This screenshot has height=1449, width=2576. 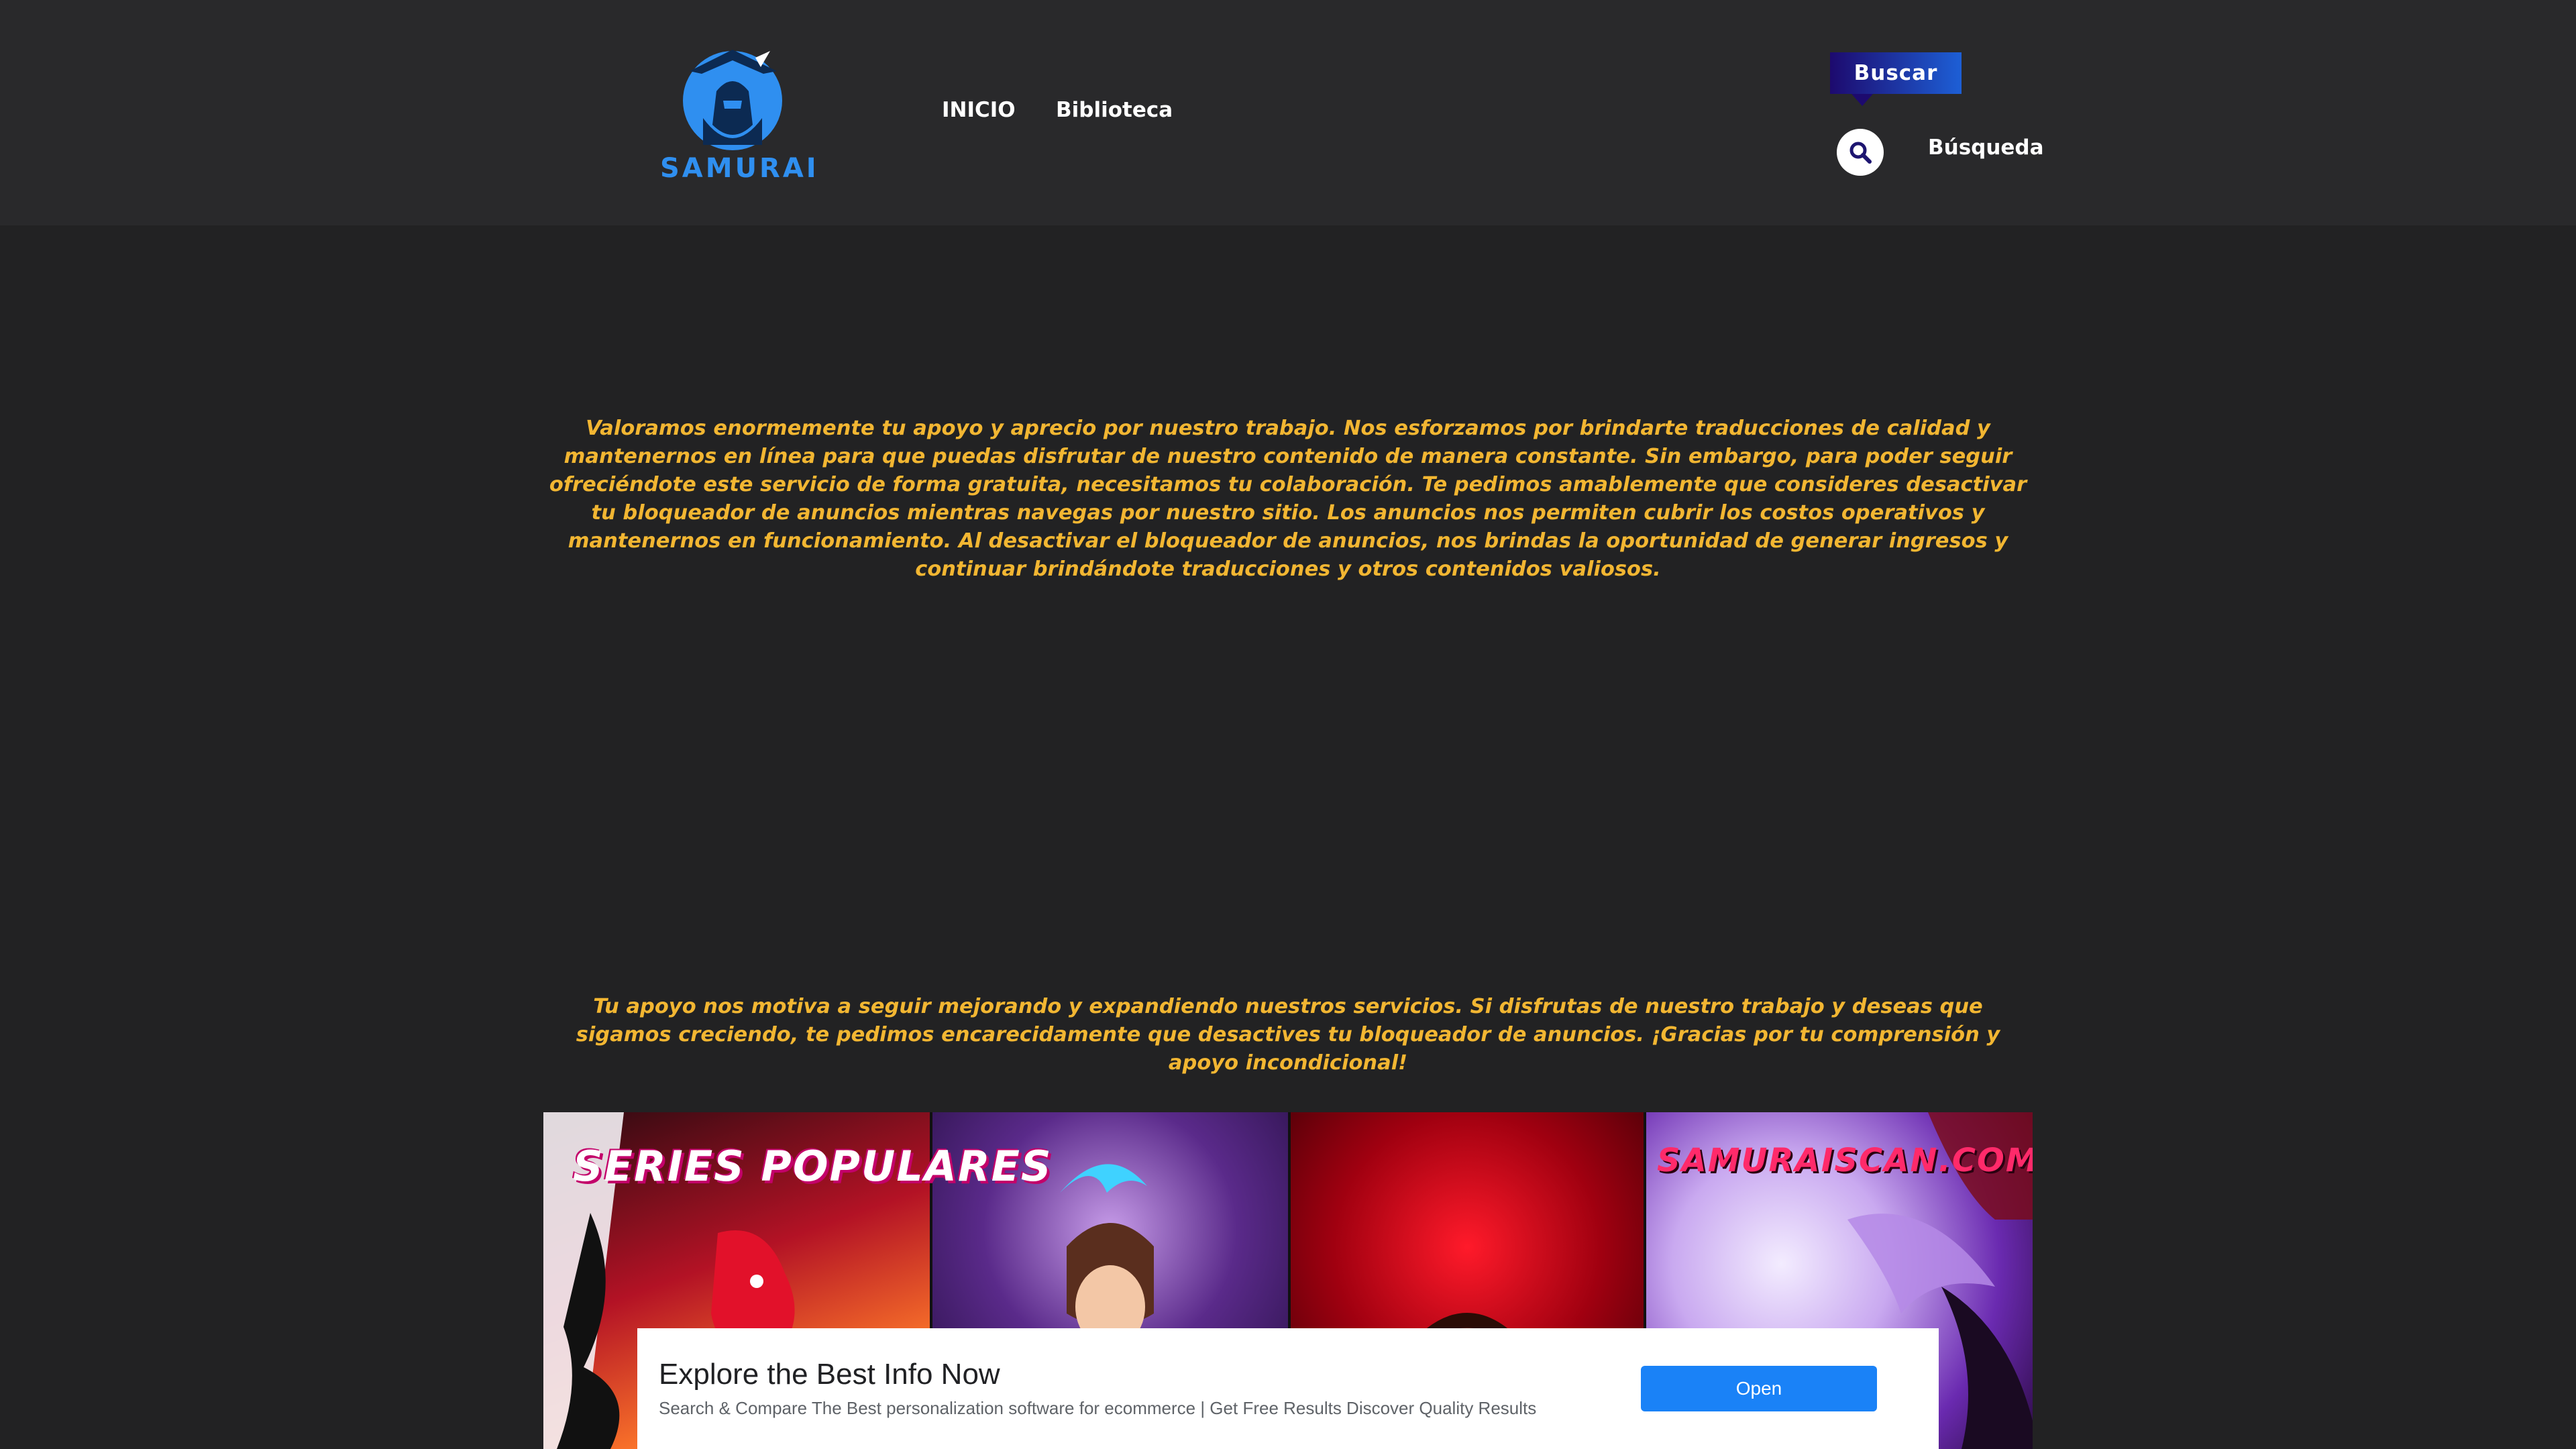 I want to click on search-tooltip: Buscar, so click(x=1896, y=73).